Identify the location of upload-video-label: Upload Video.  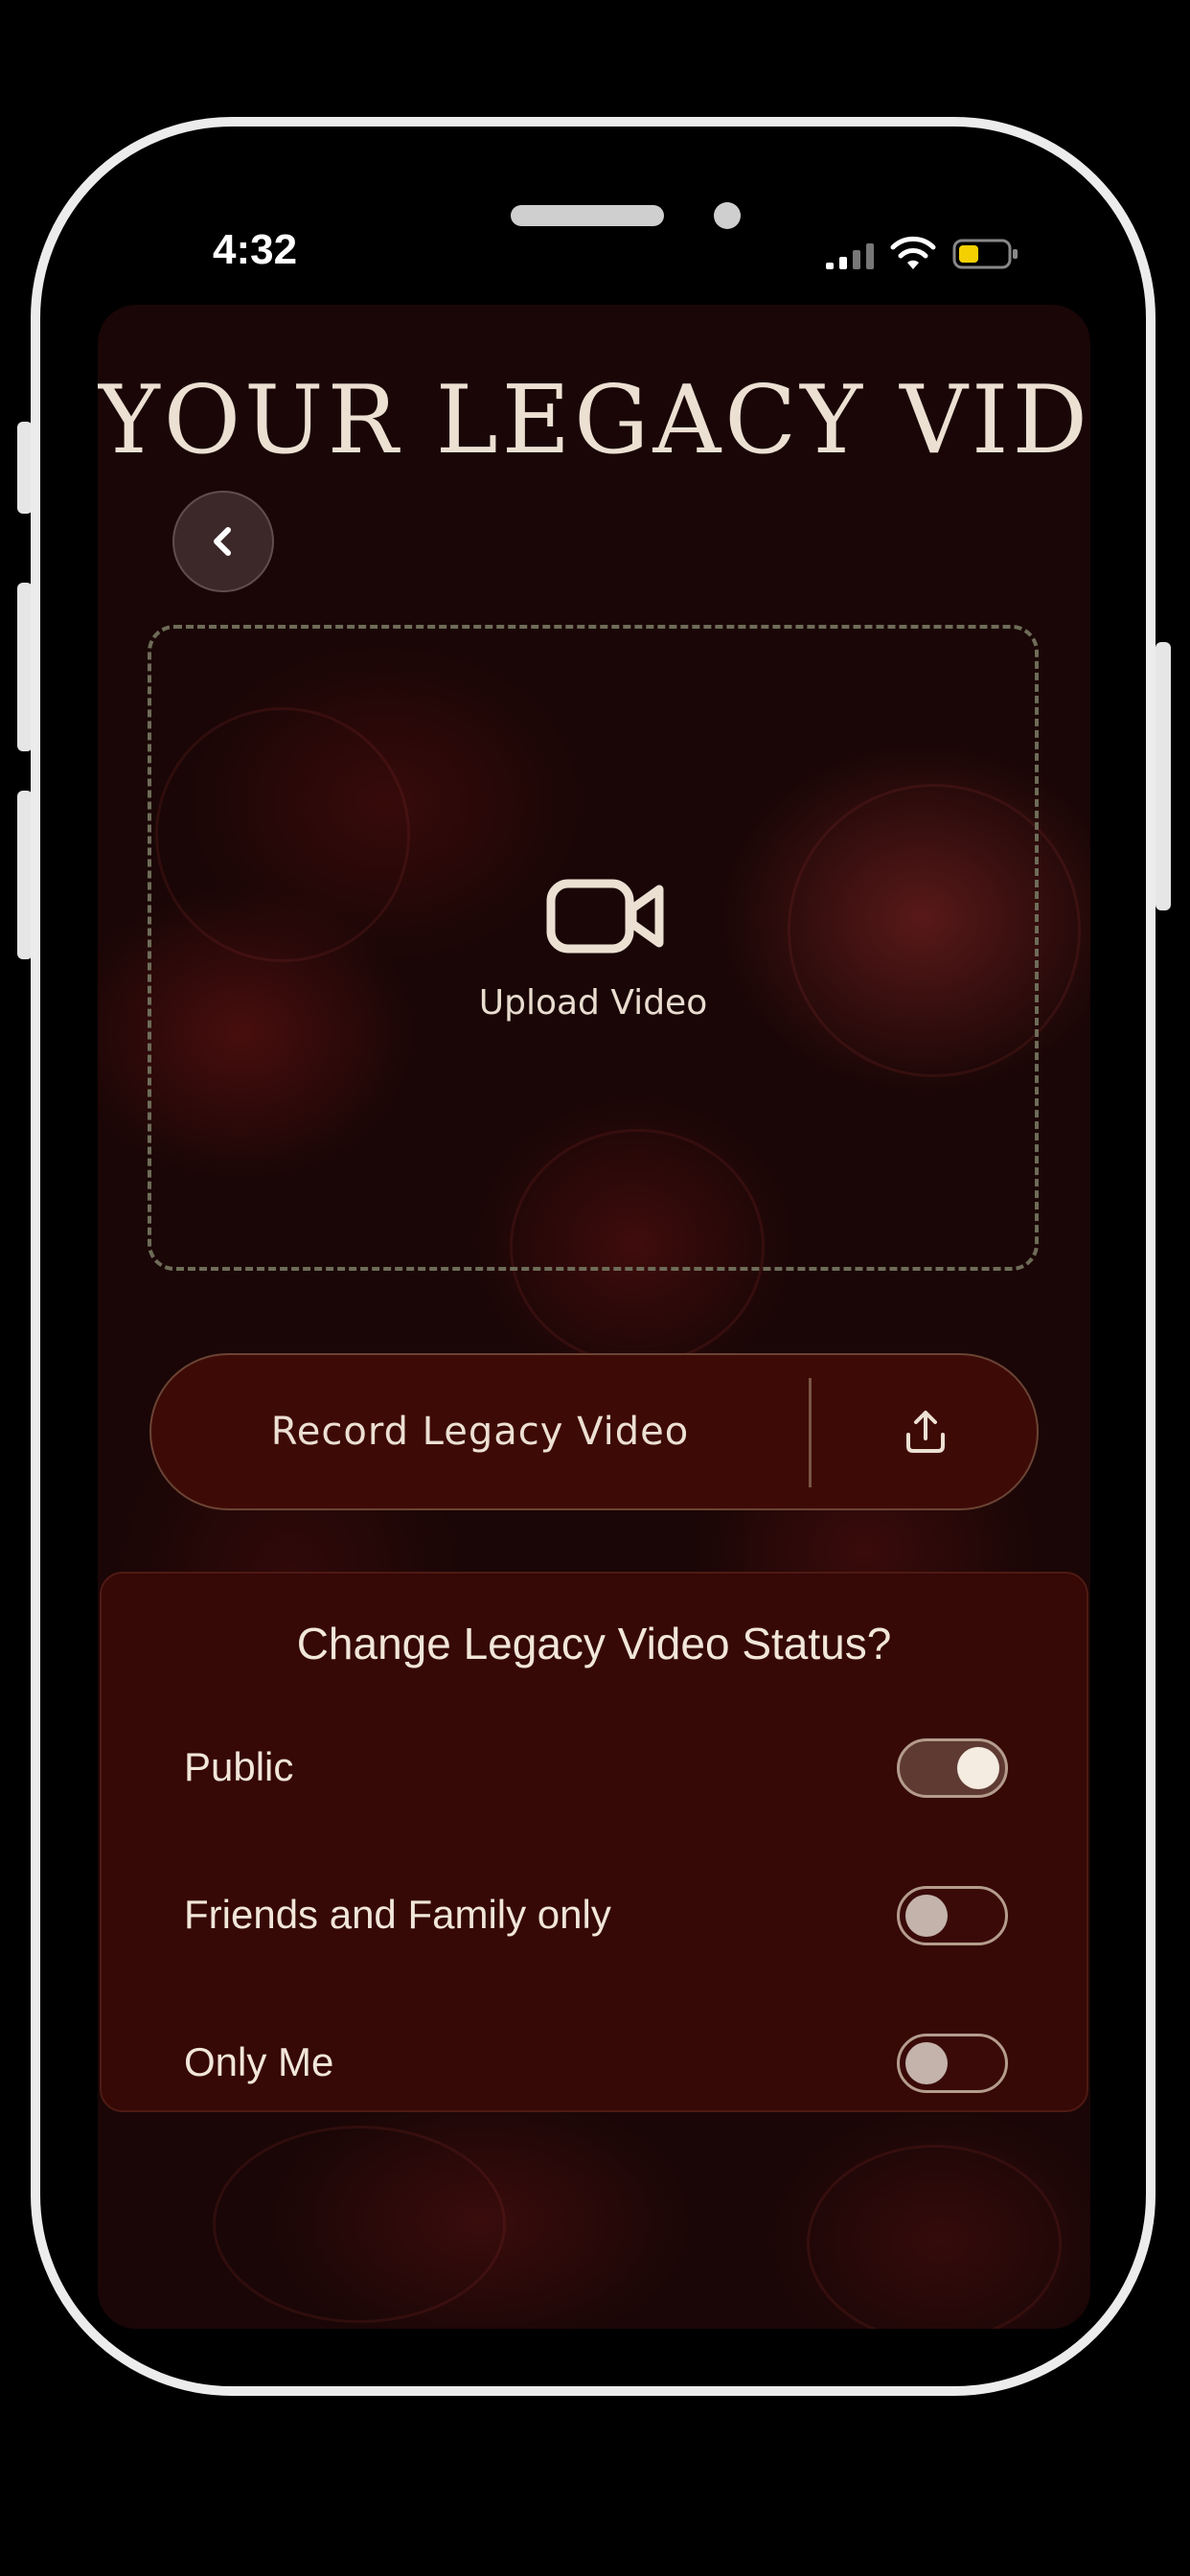
(593, 1003).